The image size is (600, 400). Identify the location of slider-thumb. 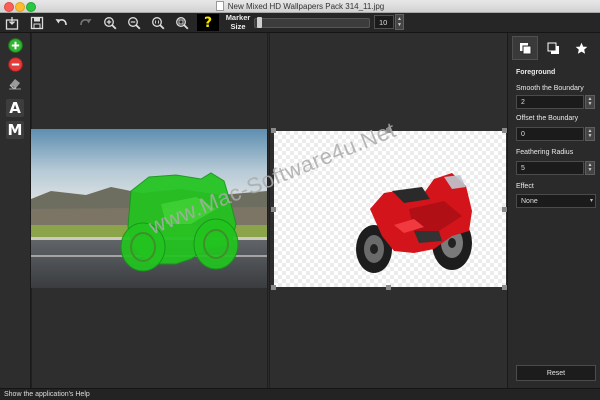
(259, 22).